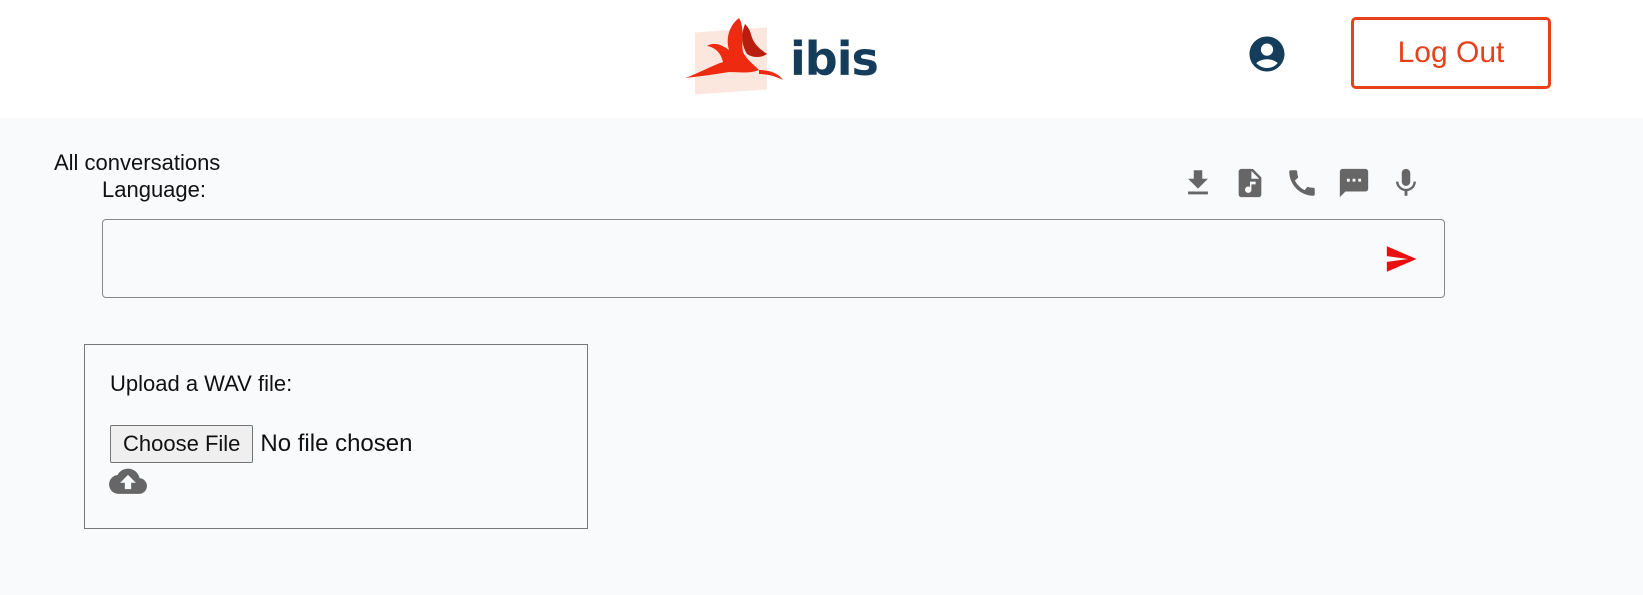 The height and width of the screenshot is (595, 1643). Describe the element at coordinates (154, 189) in the screenshot. I see `language-label: Language:` at that location.